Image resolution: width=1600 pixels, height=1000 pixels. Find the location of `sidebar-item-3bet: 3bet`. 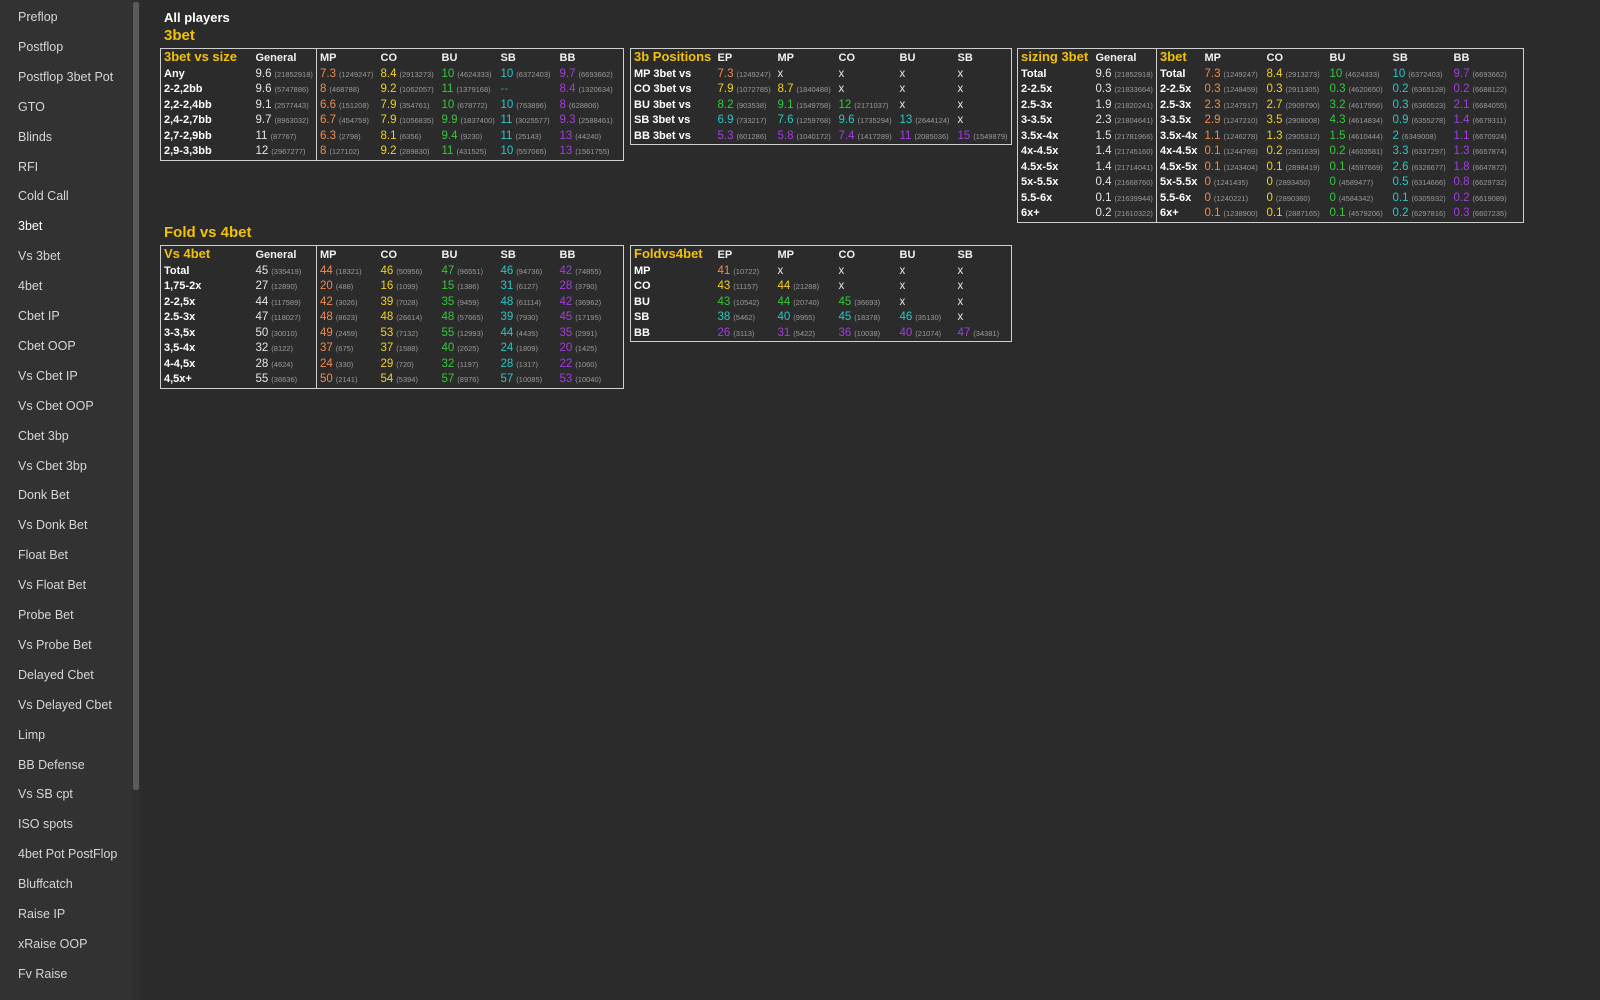

sidebar-item-3bet: 3bet is located at coordinates (30, 226).